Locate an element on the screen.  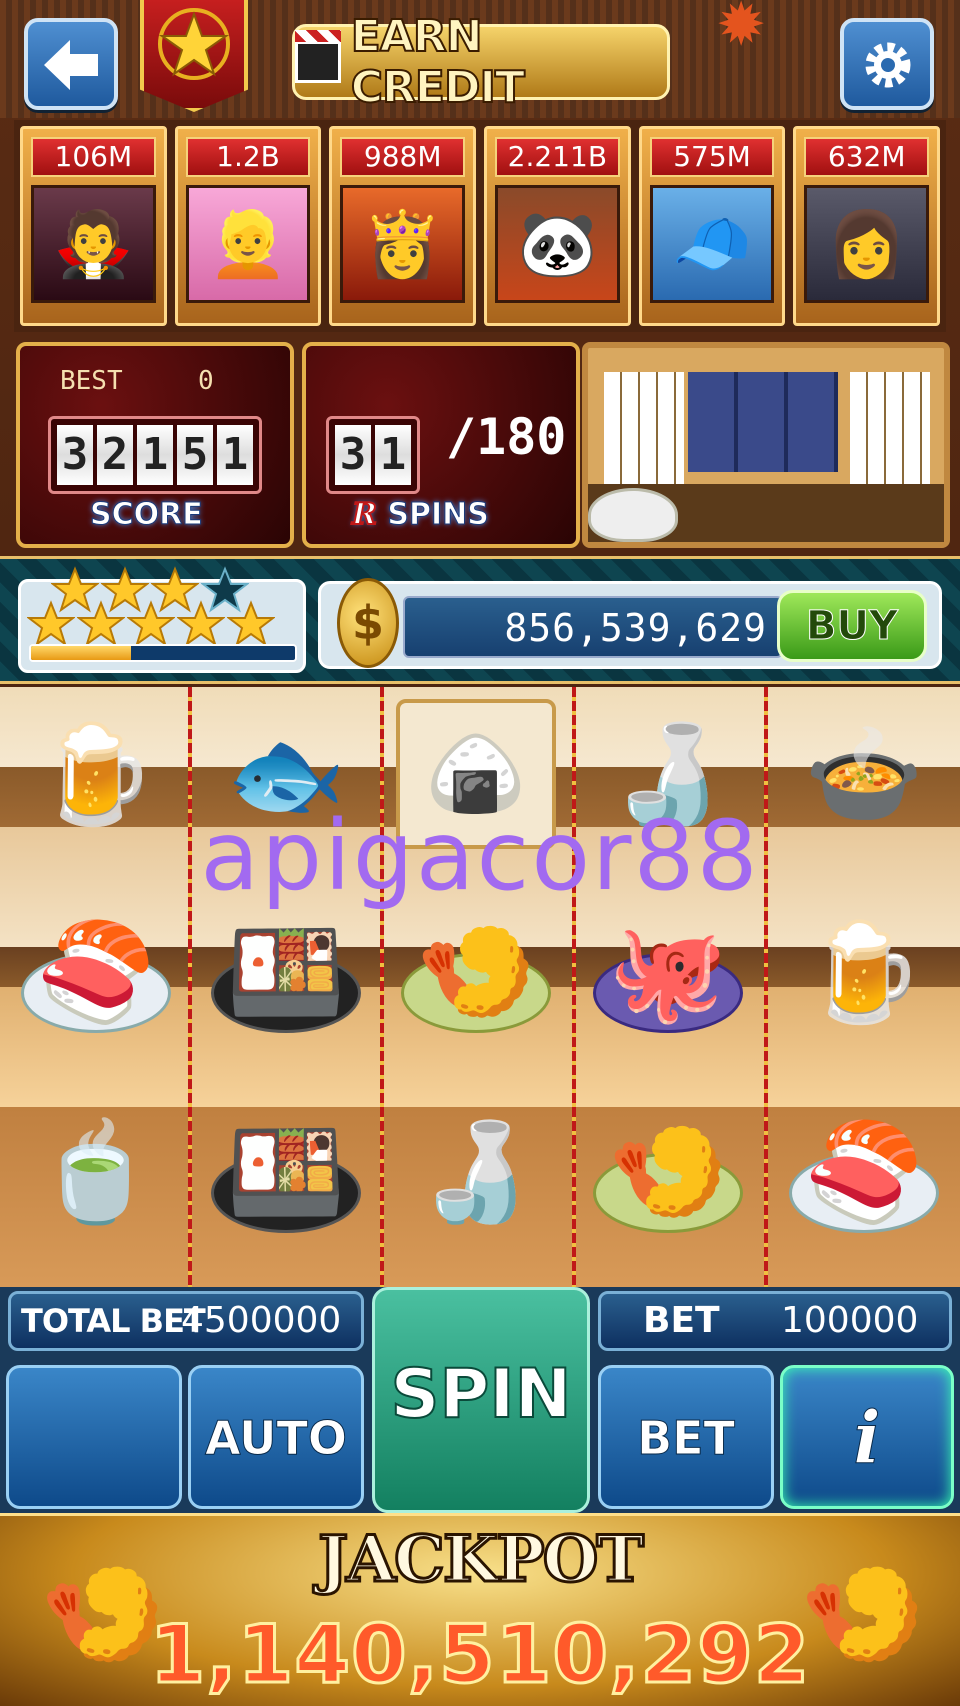
player-card: 2.211B 🐼 is located at coordinates (557, 226).